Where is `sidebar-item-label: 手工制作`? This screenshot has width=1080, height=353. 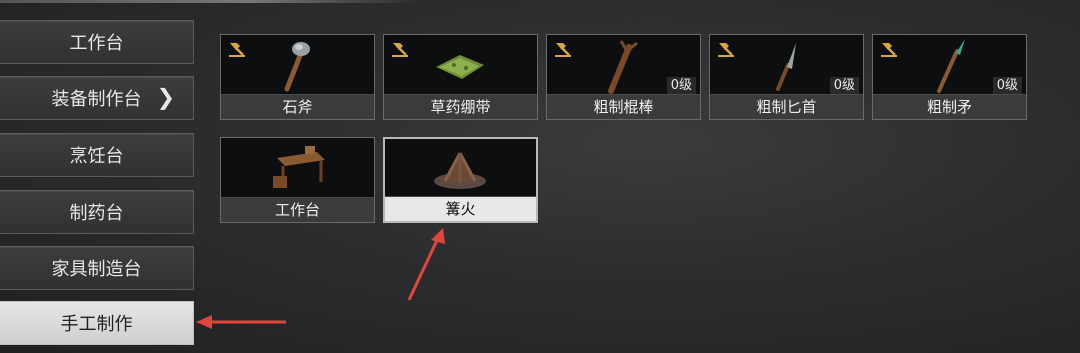 sidebar-item-label: 手工制作 is located at coordinates (96, 324).